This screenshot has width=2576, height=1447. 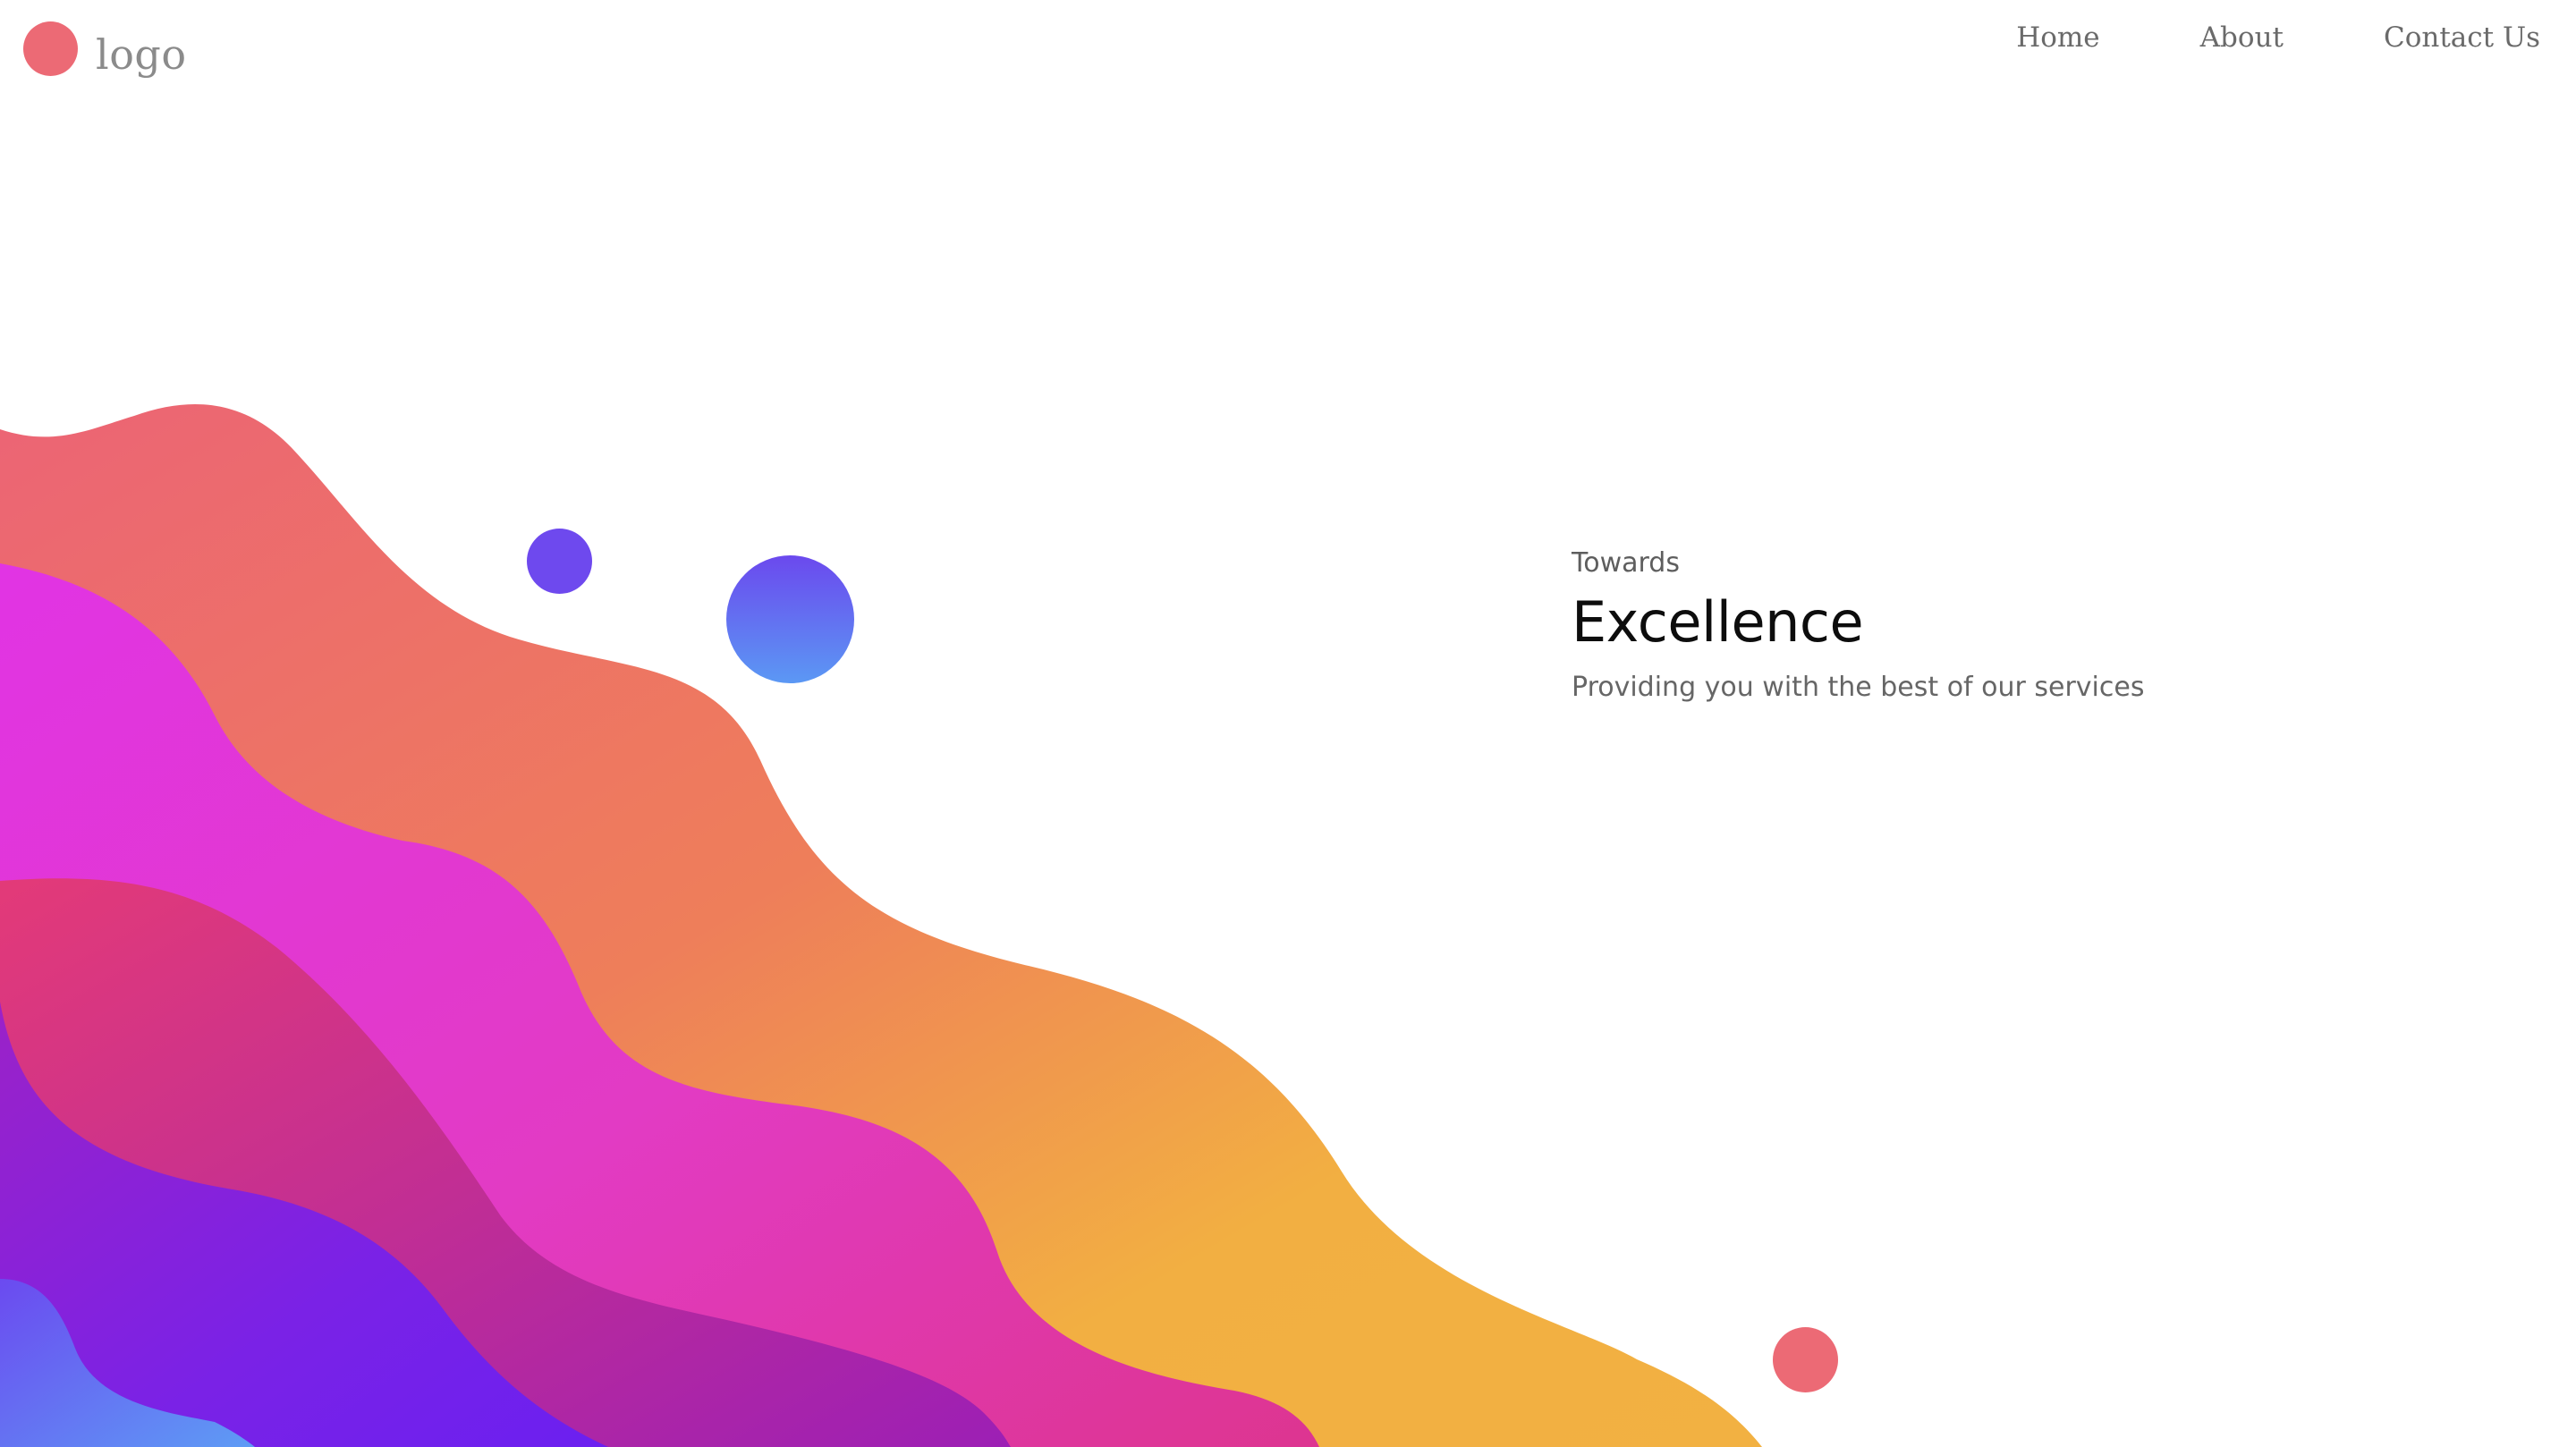 I want to click on nav-item-about: About, so click(x=2242, y=37).